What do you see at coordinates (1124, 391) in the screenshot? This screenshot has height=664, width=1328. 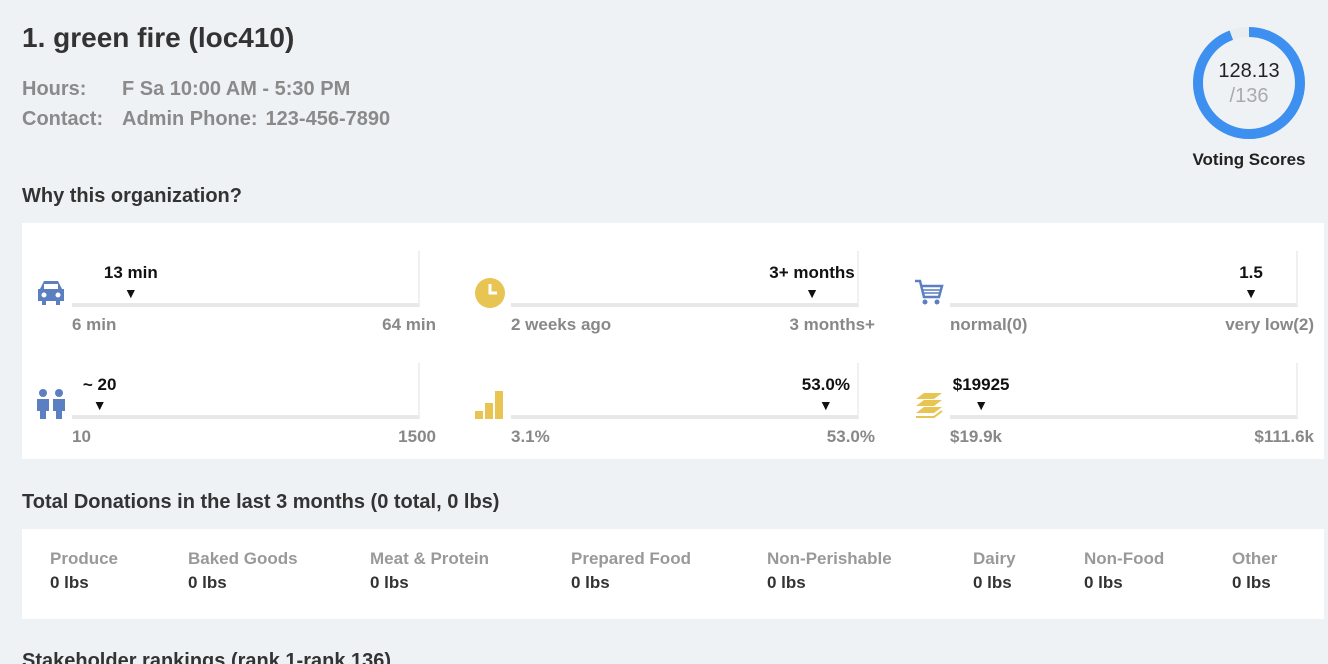 I see `metric-track: $19925 ▼` at bounding box center [1124, 391].